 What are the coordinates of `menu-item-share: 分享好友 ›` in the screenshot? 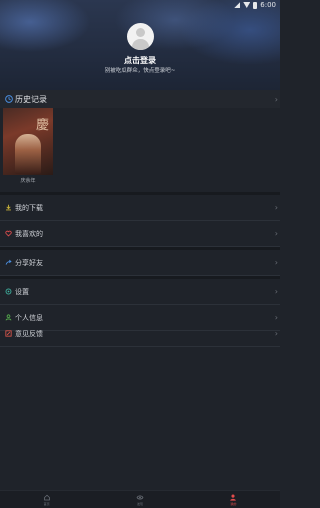 It's located at (140, 263).